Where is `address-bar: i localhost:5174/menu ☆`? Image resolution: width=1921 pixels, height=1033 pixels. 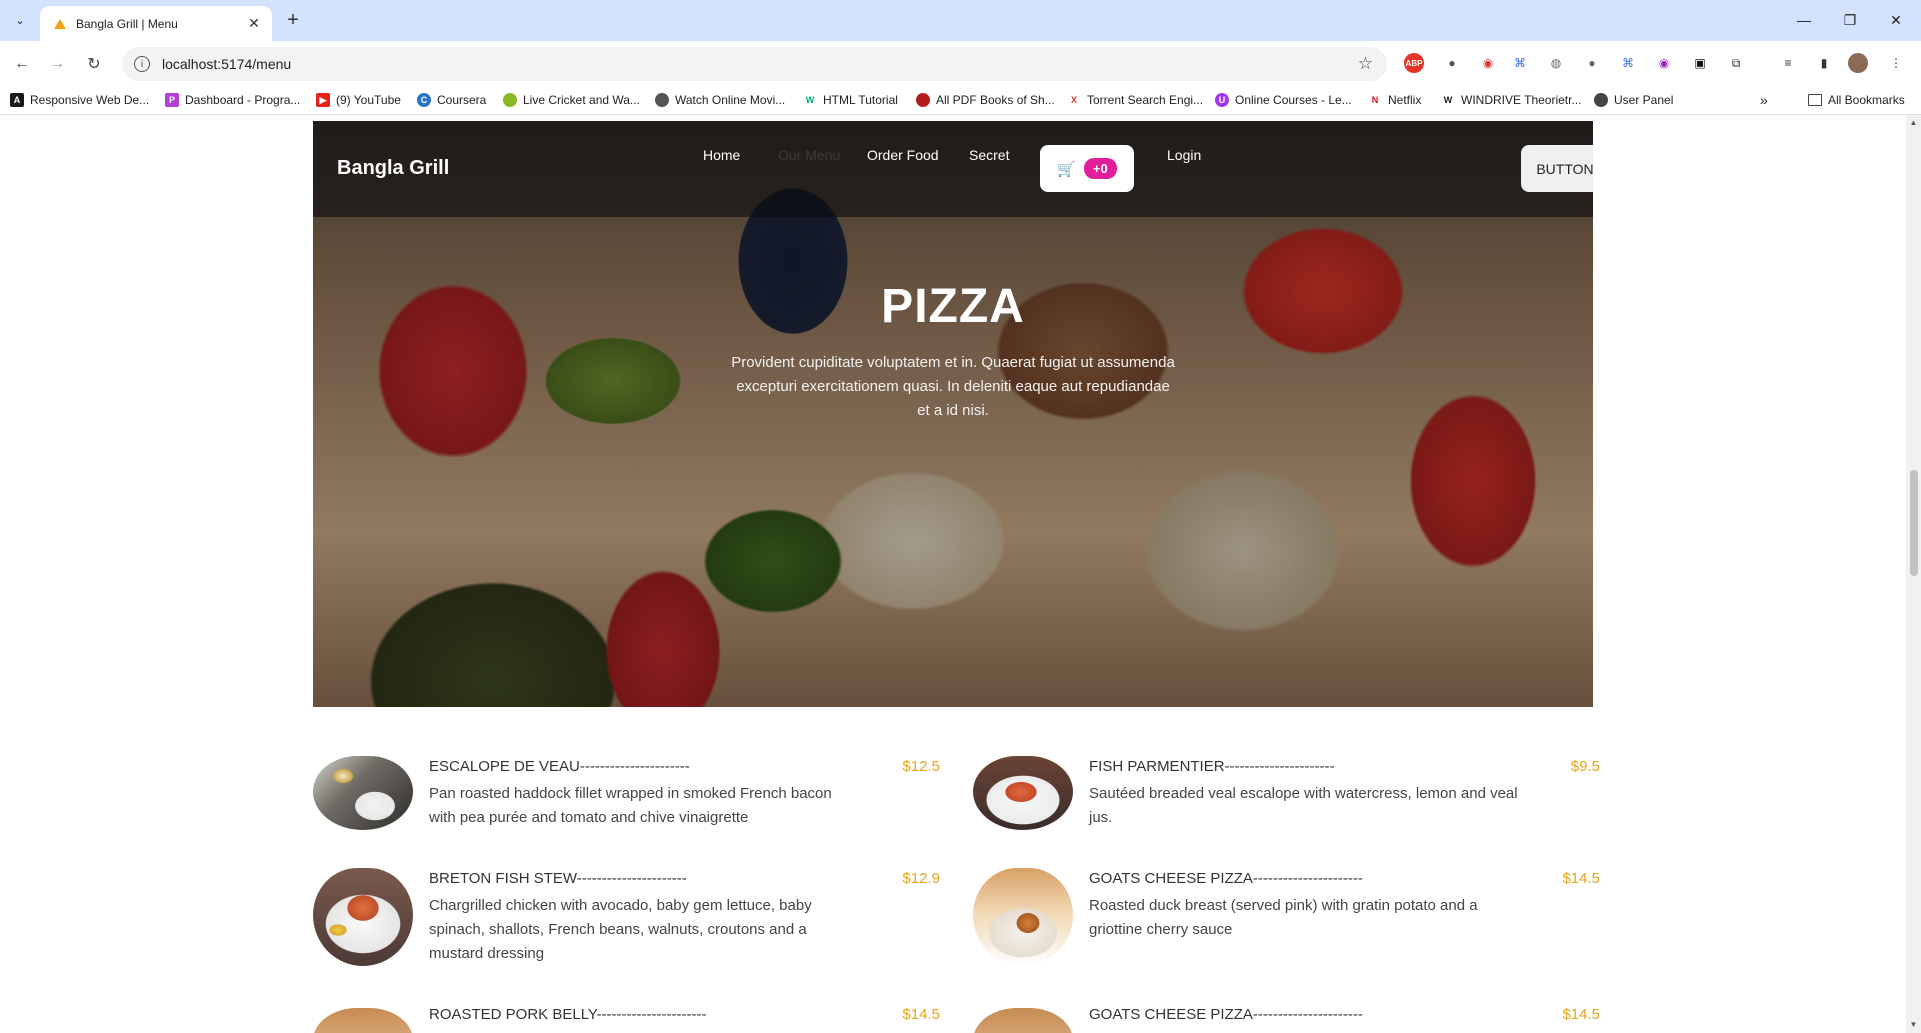 address-bar: i localhost:5174/menu ☆ is located at coordinates (754, 64).